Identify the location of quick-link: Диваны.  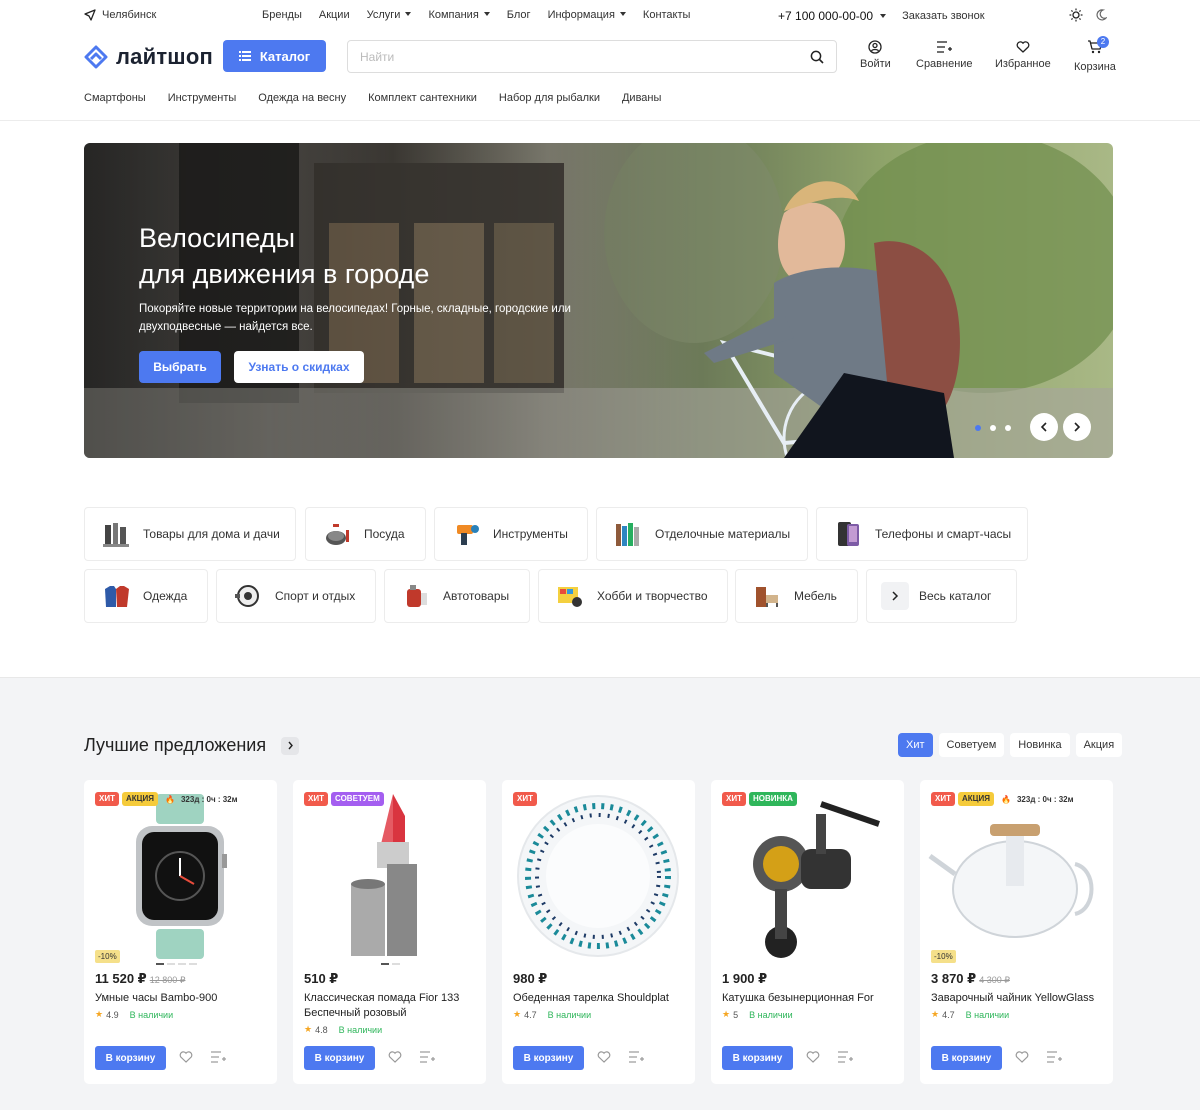
(641, 98).